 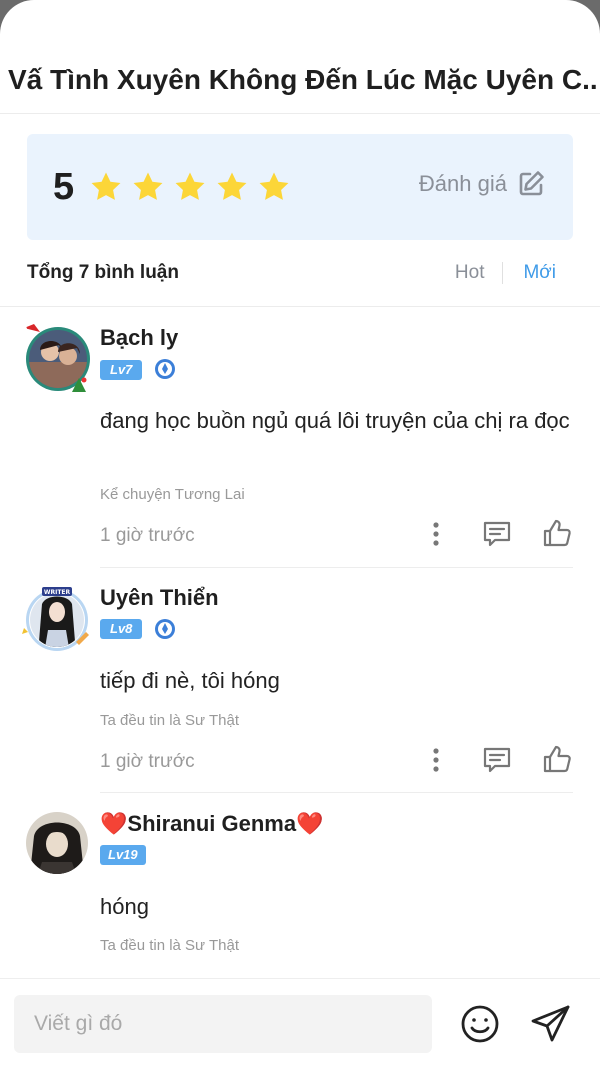 What do you see at coordinates (159, 598) in the screenshot?
I see `commenter-name: Uyên Thiển` at bounding box center [159, 598].